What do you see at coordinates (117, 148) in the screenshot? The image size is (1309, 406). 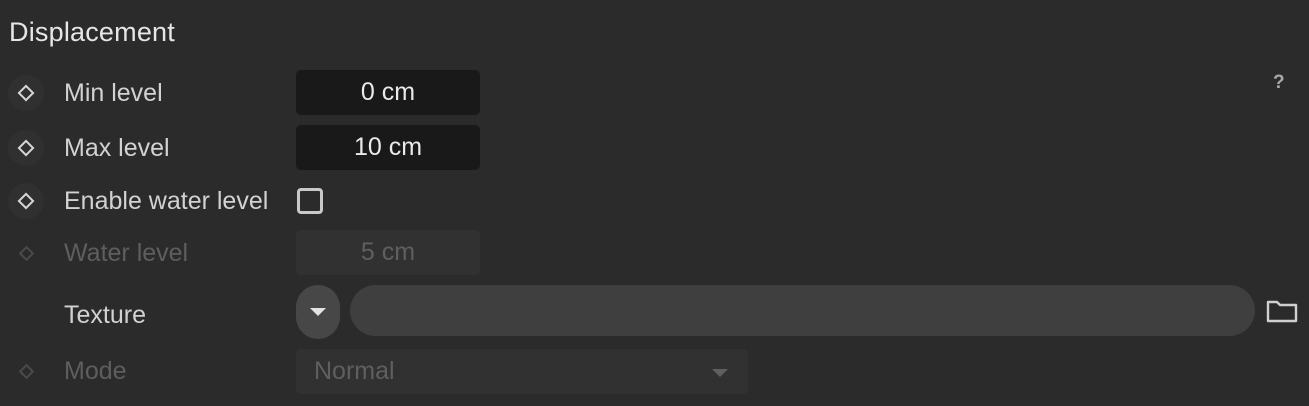 I see `max-level-label: Max level` at bounding box center [117, 148].